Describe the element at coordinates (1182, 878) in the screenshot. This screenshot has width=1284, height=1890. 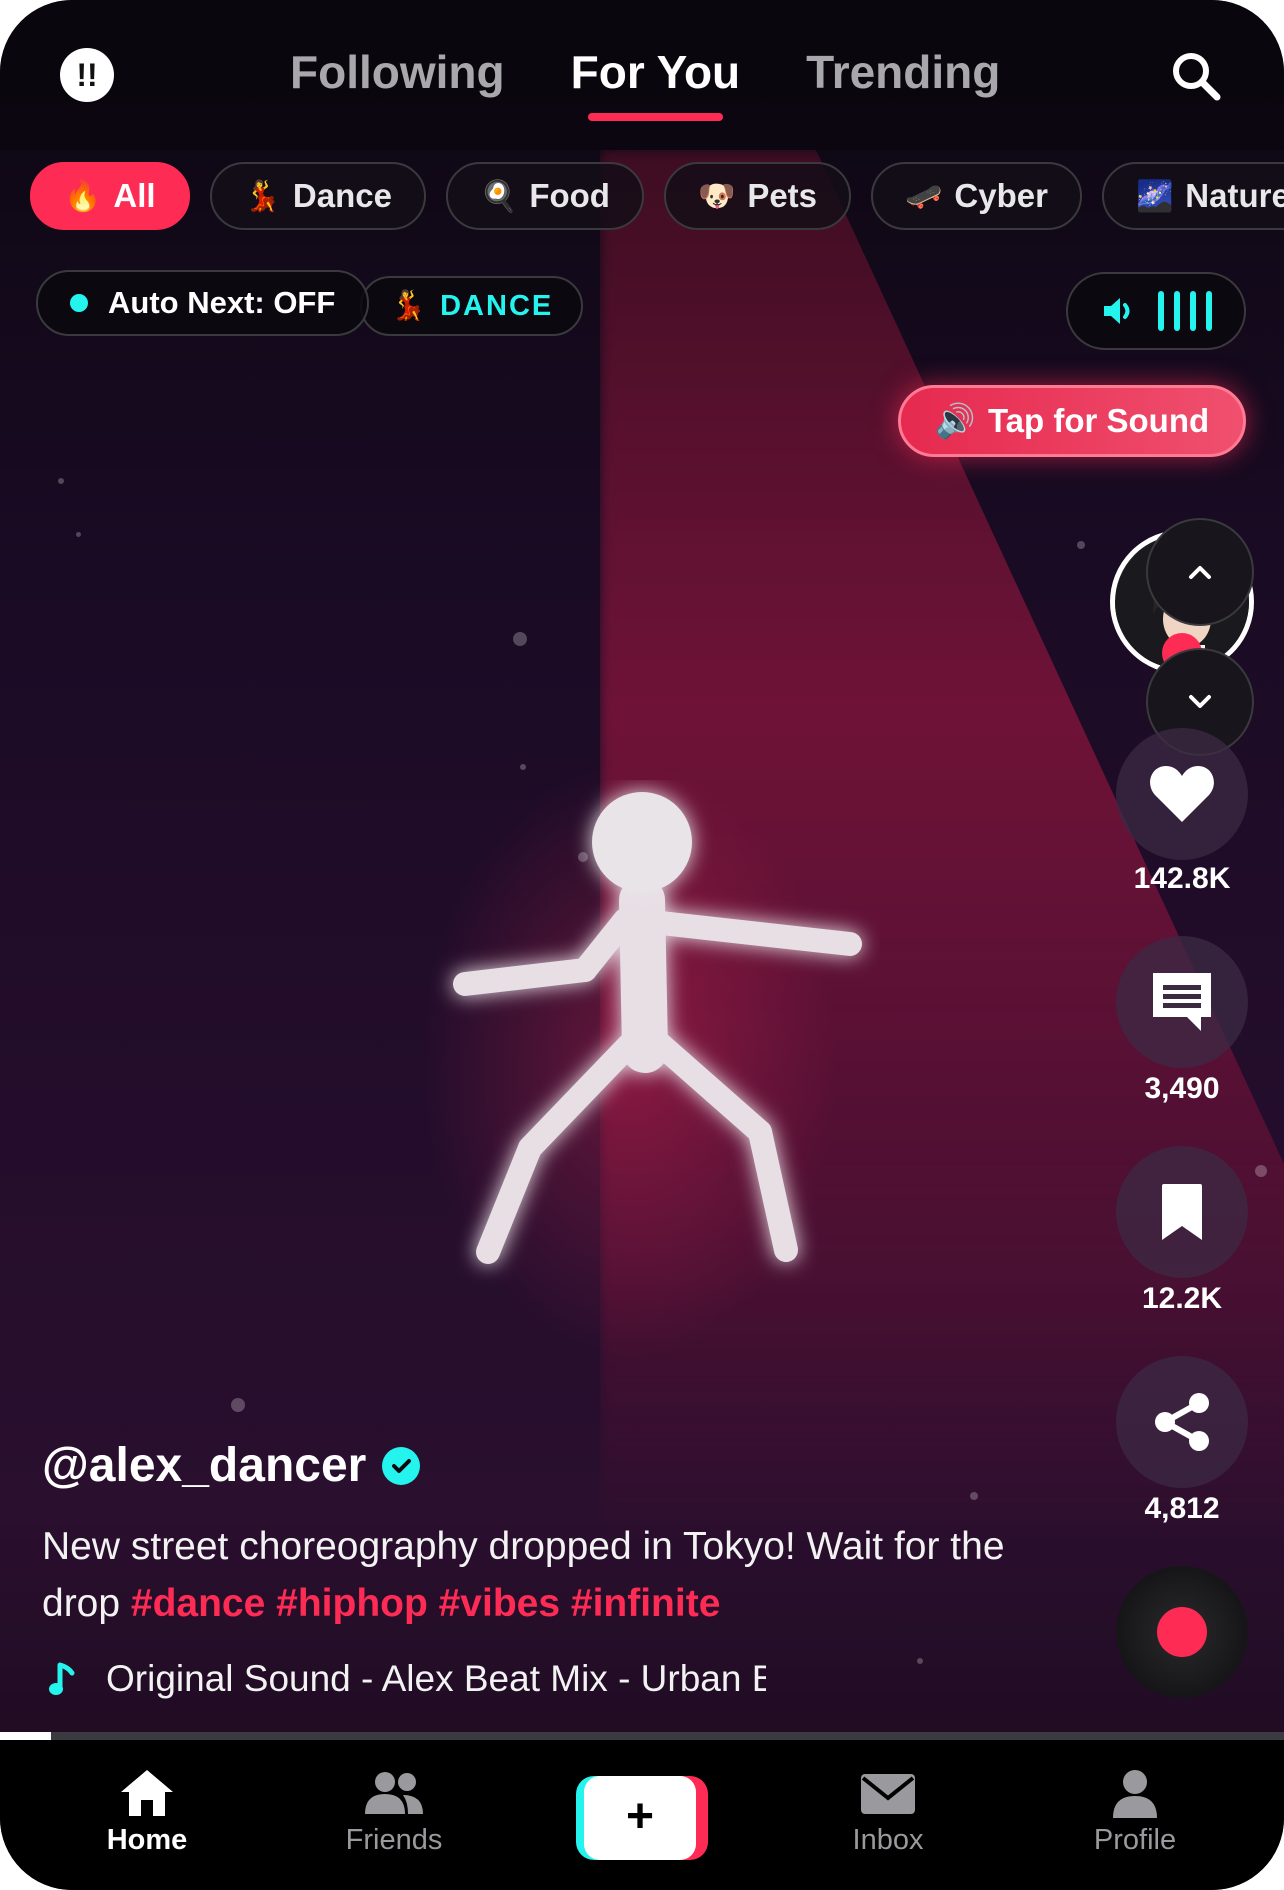
I see `likes-count: 142.8K` at that location.